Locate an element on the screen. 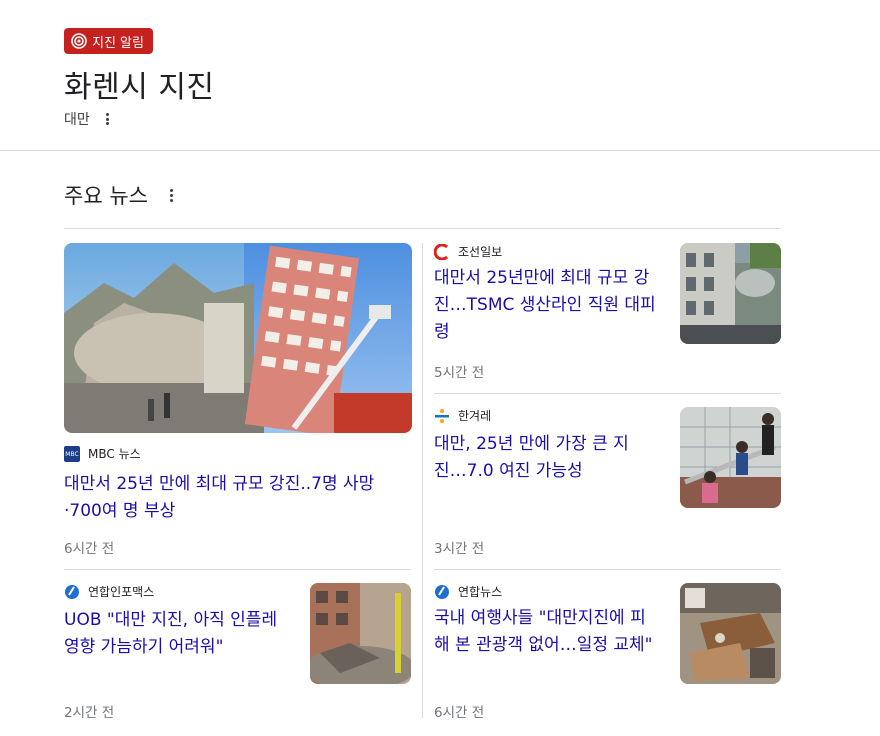 Image resolution: width=880 pixels, height=736 pixels. article-time: 3시간 전 is located at coordinates (459, 549).